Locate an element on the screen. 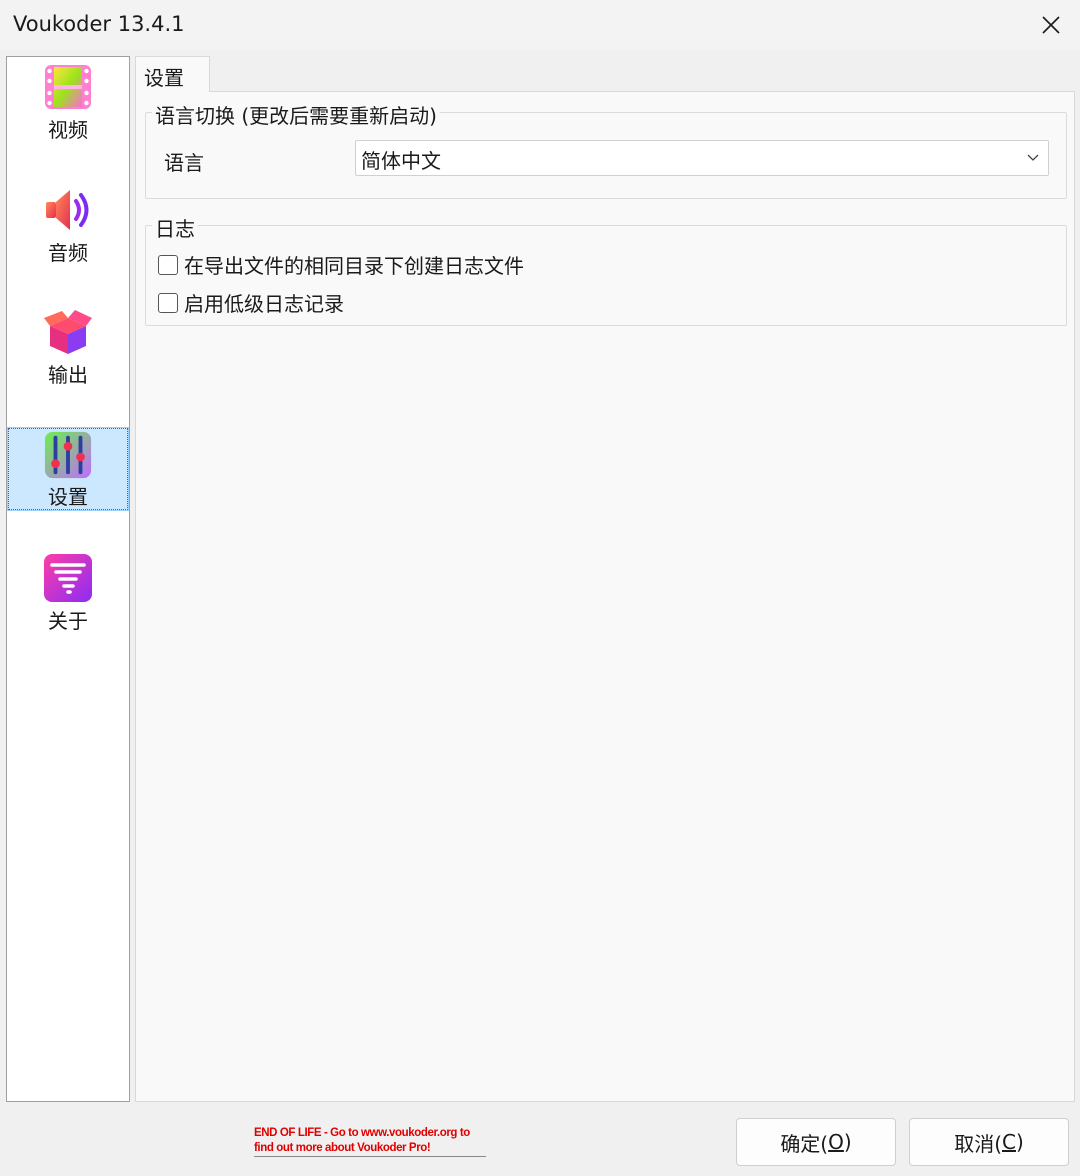 The image size is (1080, 1176). log-group: 日志 在导出文件的相同目录下创建日志文件 启用低级日志记录 is located at coordinates (606, 269).